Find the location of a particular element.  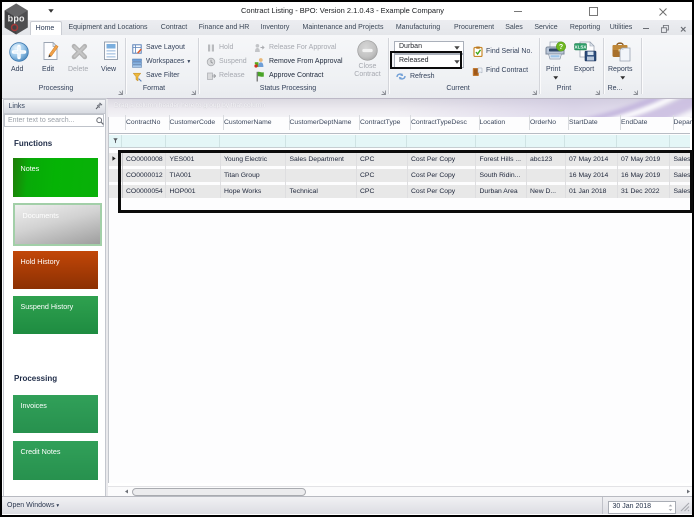

svg-text: XLSX is located at coordinates (581, 46).